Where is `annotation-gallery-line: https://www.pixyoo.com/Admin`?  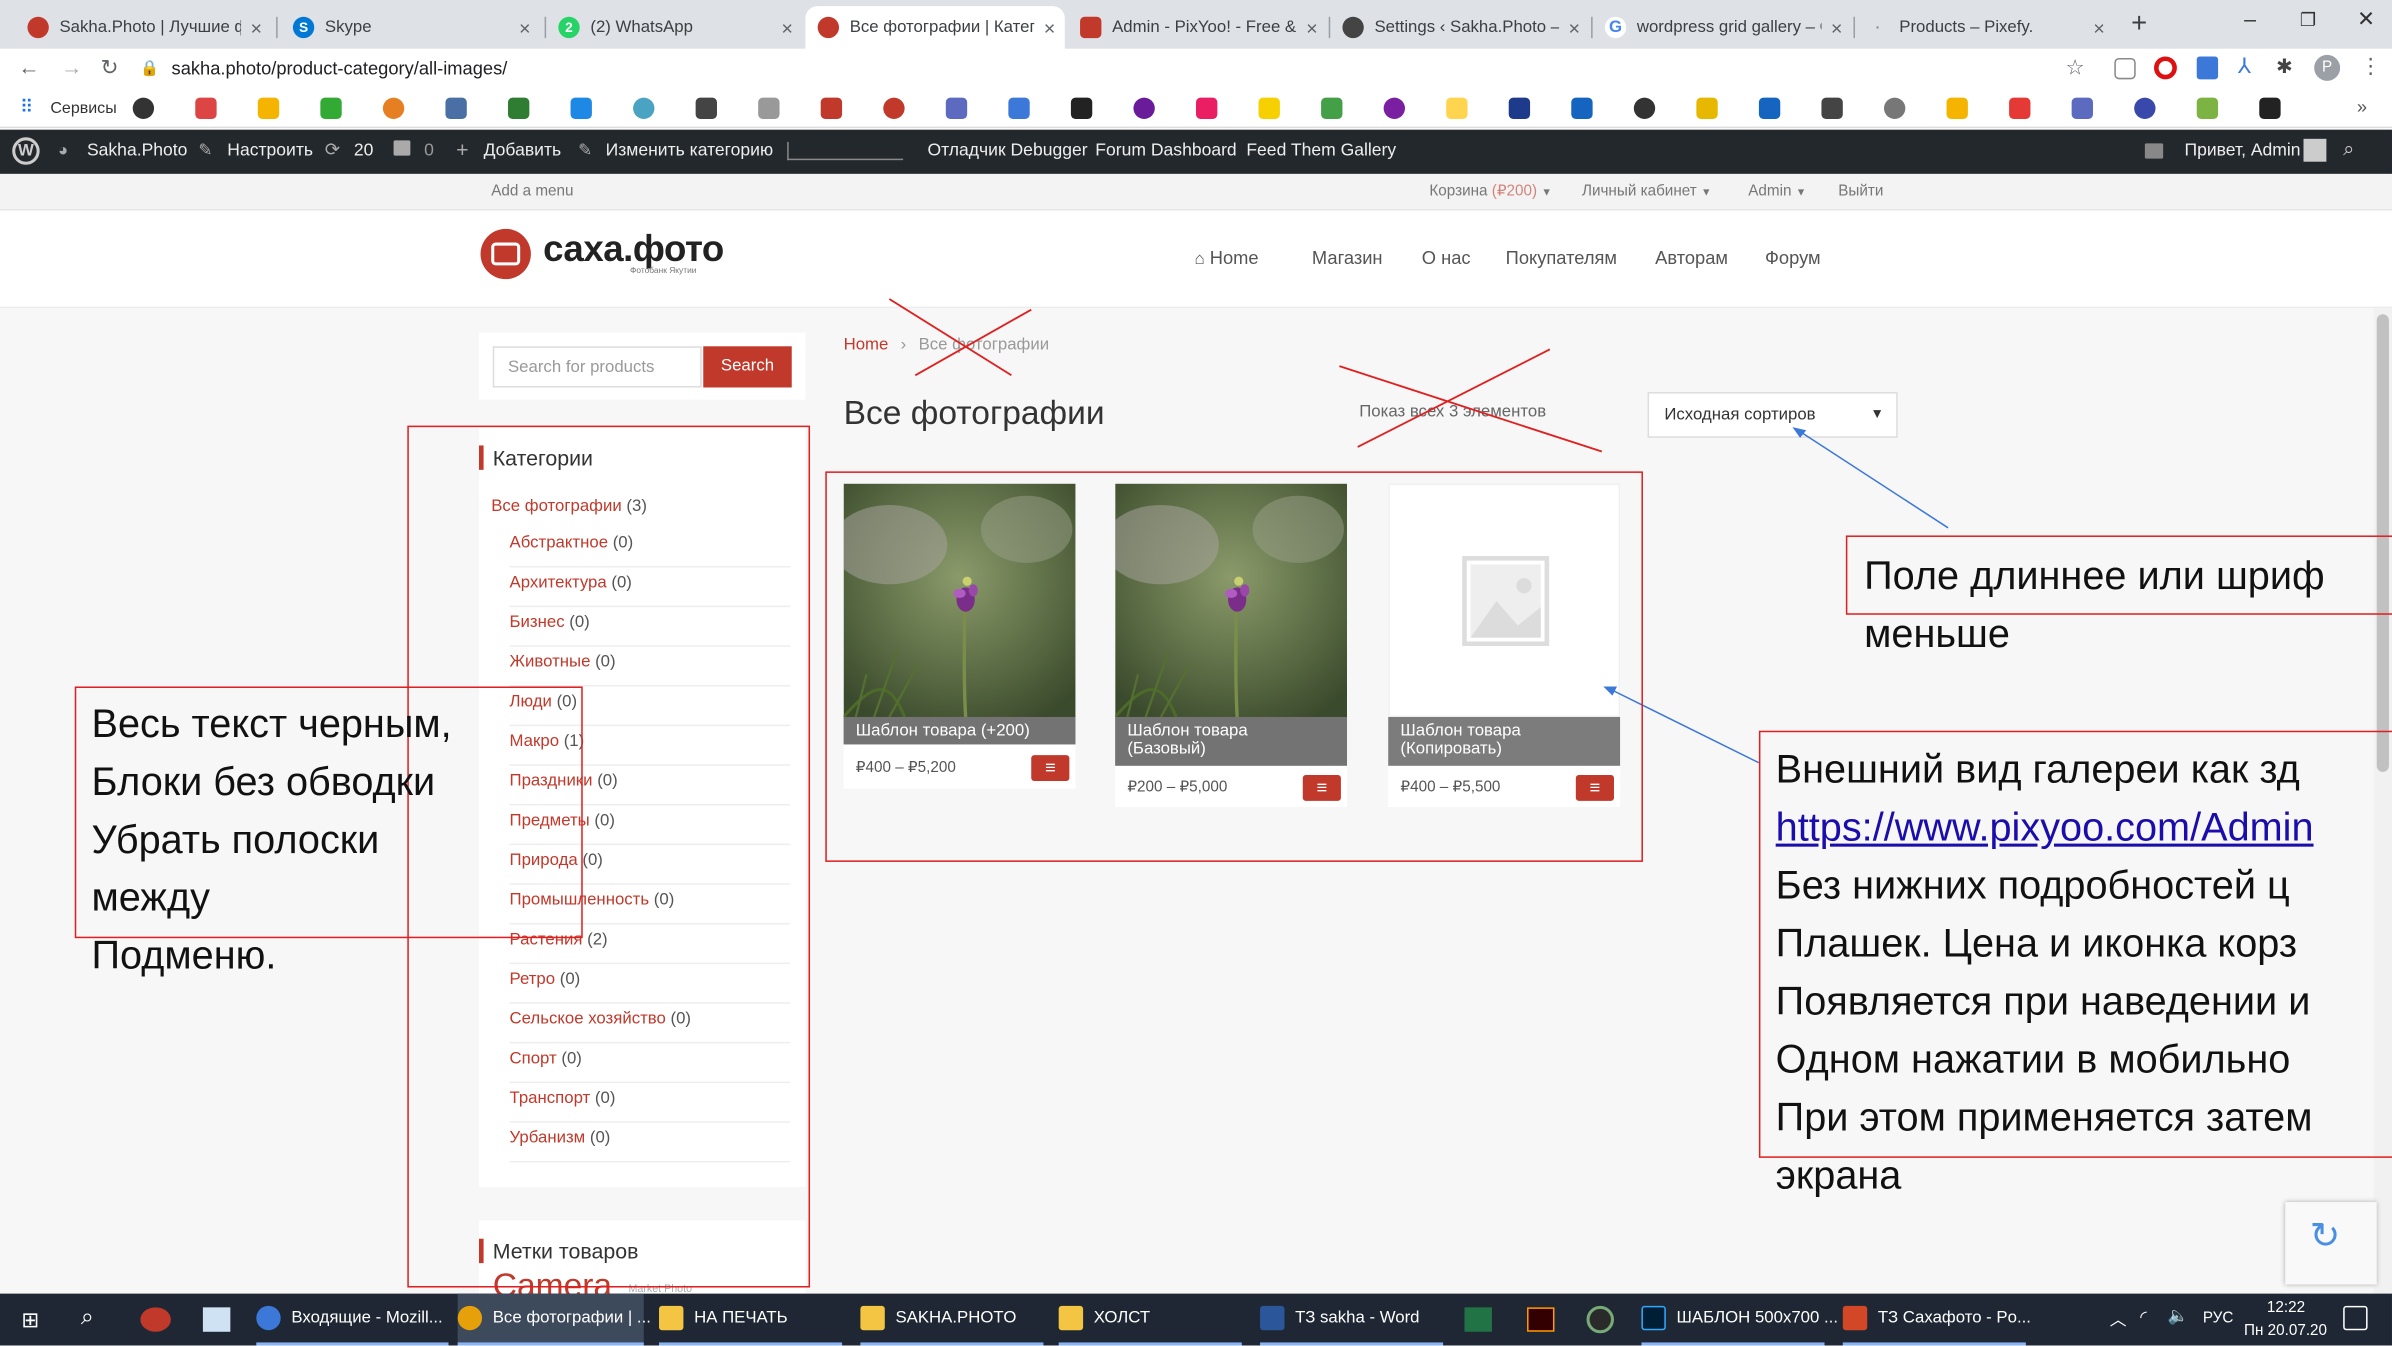
annotation-gallery-line: https://www.pixyoo.com/Admin is located at coordinates (2044, 826).